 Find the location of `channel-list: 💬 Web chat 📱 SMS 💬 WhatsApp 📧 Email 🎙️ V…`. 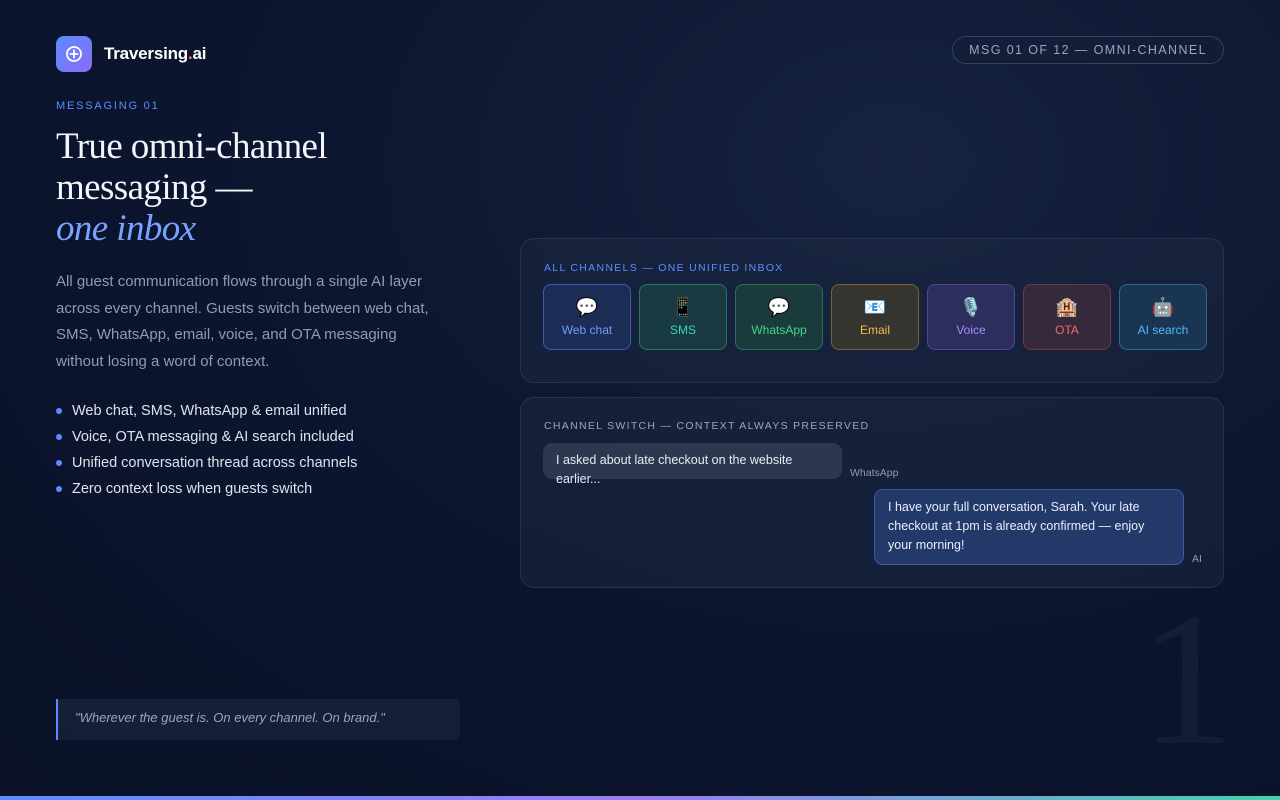

channel-list: 💬 Web chat 📱 SMS 💬 WhatsApp 📧 Email 🎙️ V… is located at coordinates (875, 317).